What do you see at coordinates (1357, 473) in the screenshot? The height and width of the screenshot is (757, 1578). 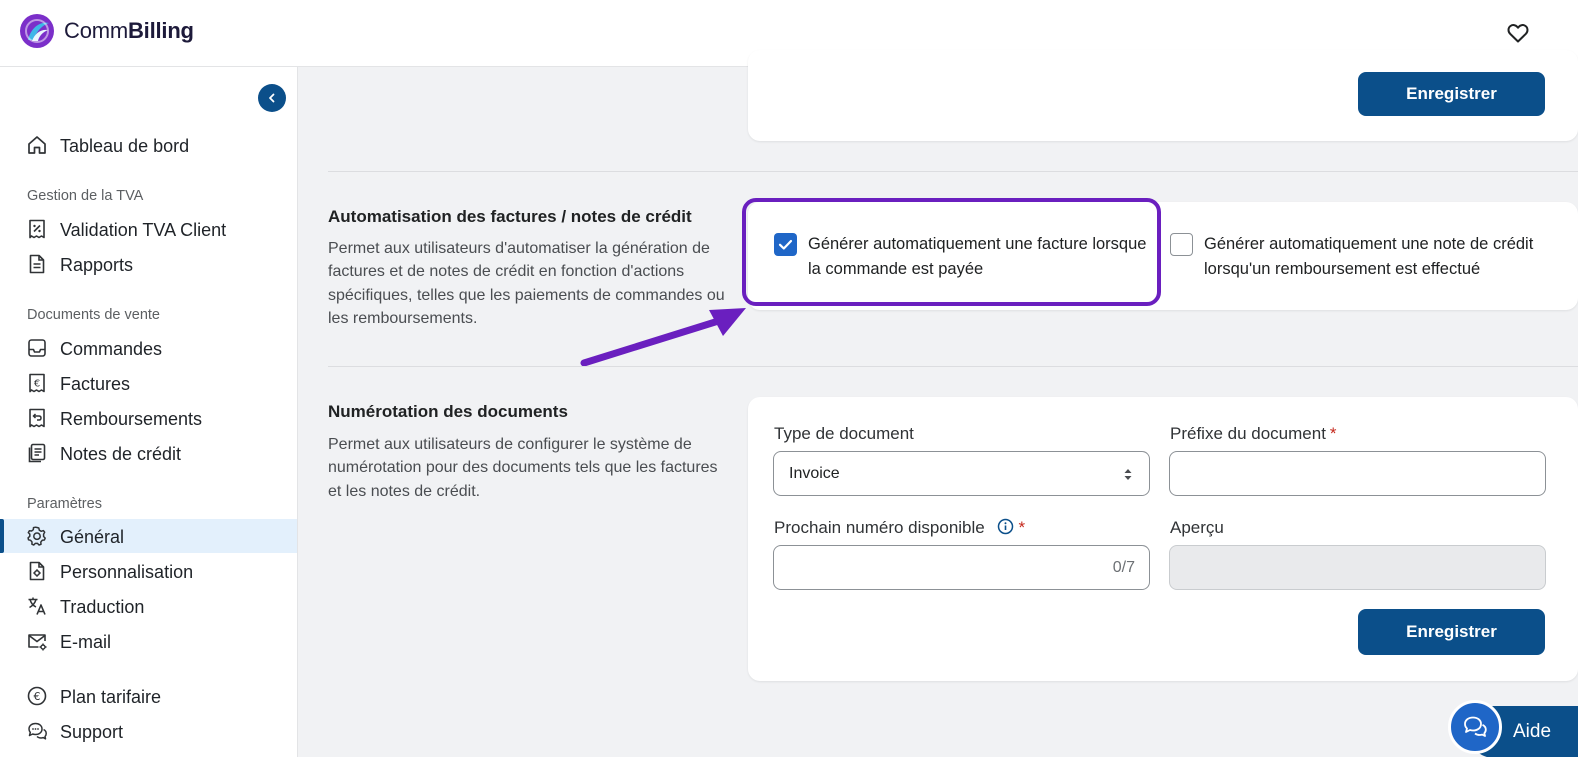 I see `document-prefix-input` at bounding box center [1357, 473].